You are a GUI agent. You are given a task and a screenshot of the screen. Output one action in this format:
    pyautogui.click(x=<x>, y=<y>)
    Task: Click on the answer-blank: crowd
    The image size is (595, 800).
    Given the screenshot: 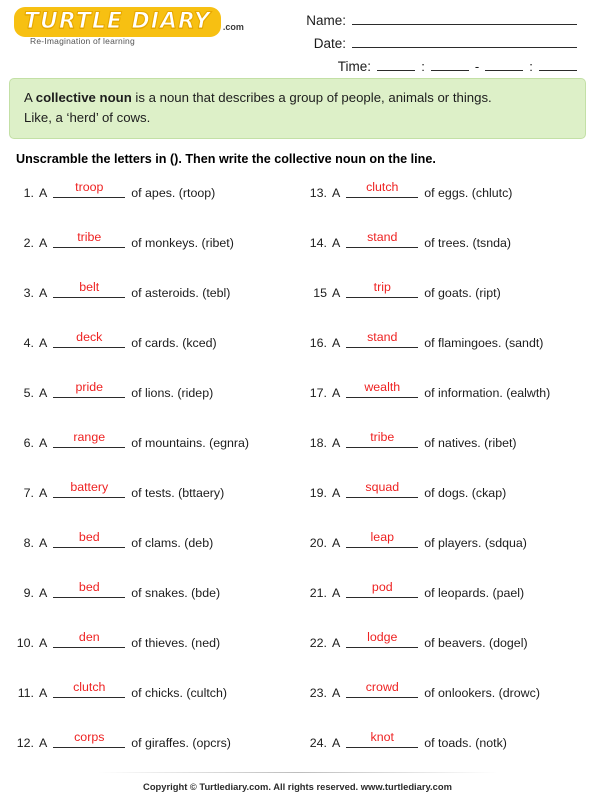 What is the action you would take?
    pyautogui.click(x=382, y=688)
    